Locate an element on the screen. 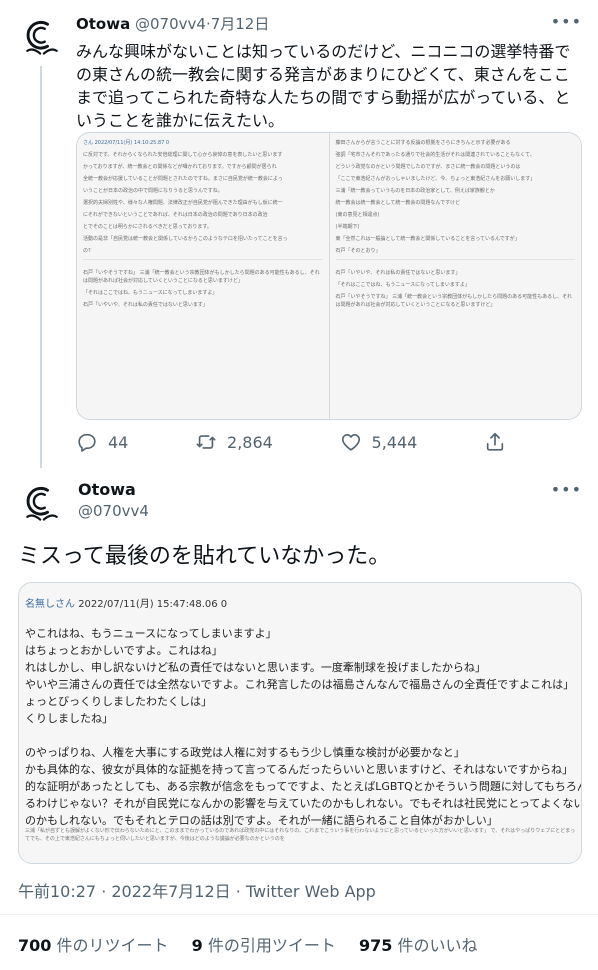  likes-label: 件のいいね is located at coordinates (437, 945).